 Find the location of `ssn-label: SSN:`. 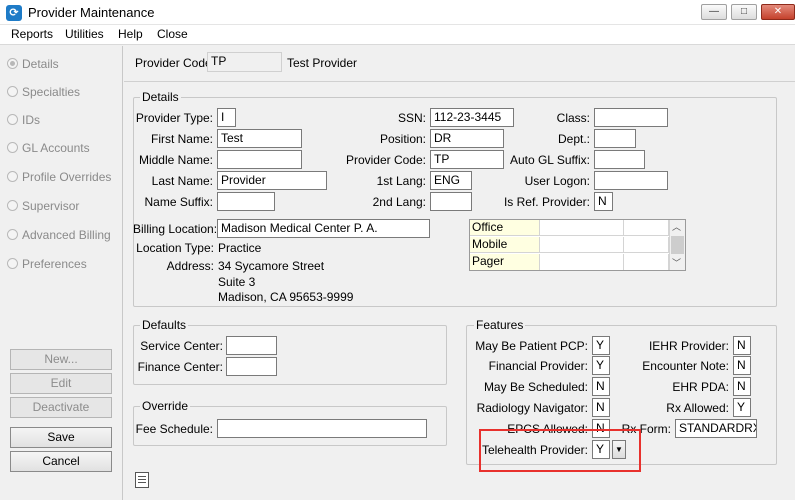

ssn-label: SSN: is located at coordinates (411, 118).